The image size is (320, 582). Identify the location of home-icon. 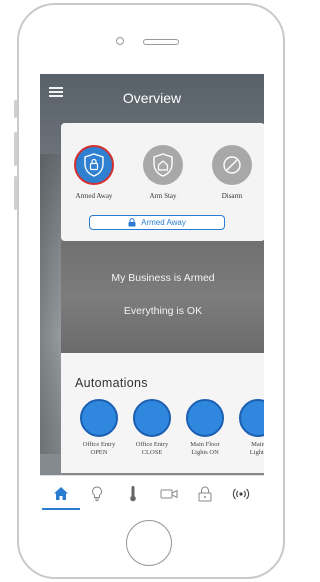
(61, 493).